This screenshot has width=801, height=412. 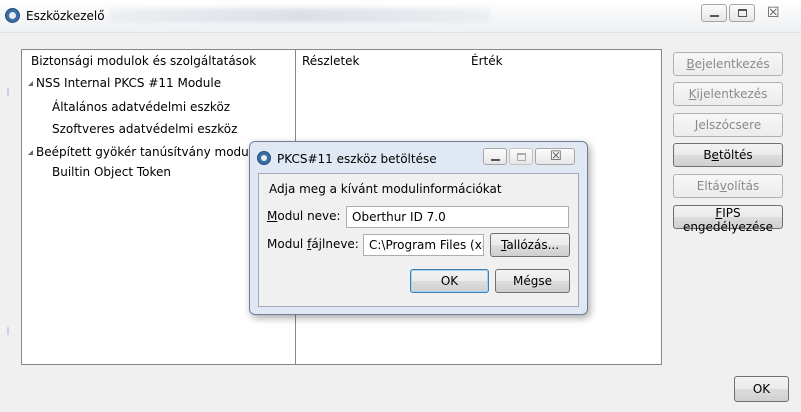 What do you see at coordinates (761, 389) in the screenshot?
I see `main-ok-button: OK` at bounding box center [761, 389].